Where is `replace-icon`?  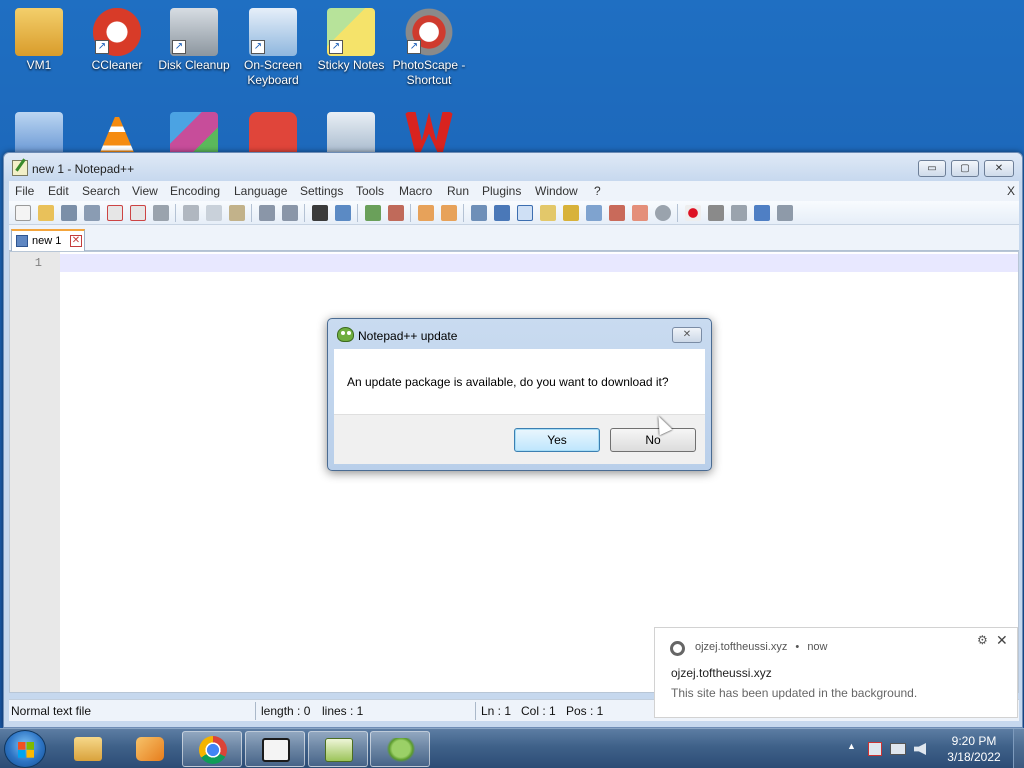 replace-icon is located at coordinates (343, 213).